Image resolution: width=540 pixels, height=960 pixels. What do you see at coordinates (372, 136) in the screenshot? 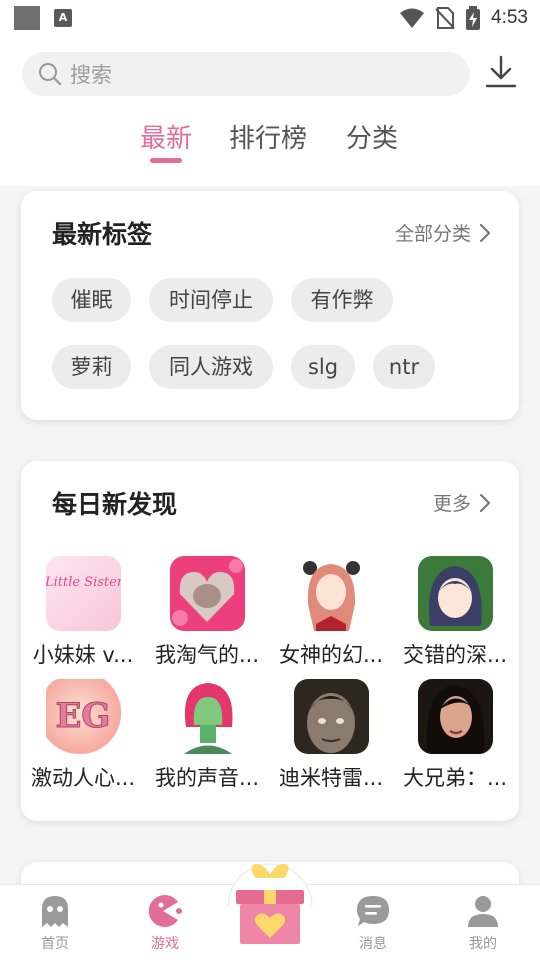
I see `tab-category: 分类` at bounding box center [372, 136].